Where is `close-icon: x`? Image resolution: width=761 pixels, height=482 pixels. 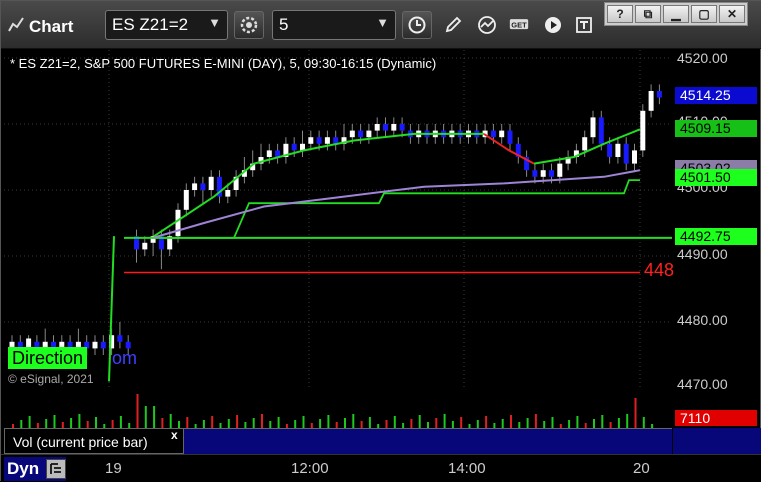 close-icon: x is located at coordinates (174, 435).